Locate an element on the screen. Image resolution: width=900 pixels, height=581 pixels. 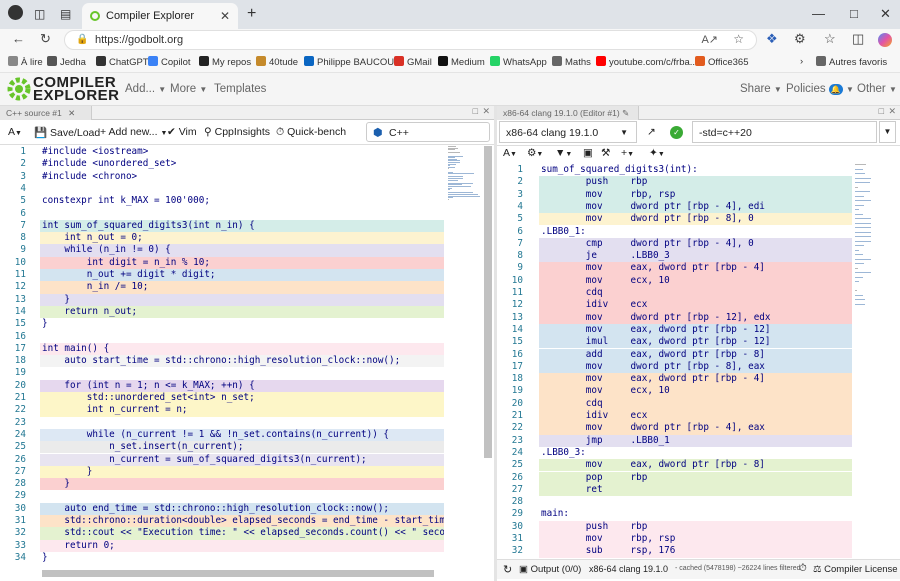
line-number: 17 is located at coordinates (20, 348).